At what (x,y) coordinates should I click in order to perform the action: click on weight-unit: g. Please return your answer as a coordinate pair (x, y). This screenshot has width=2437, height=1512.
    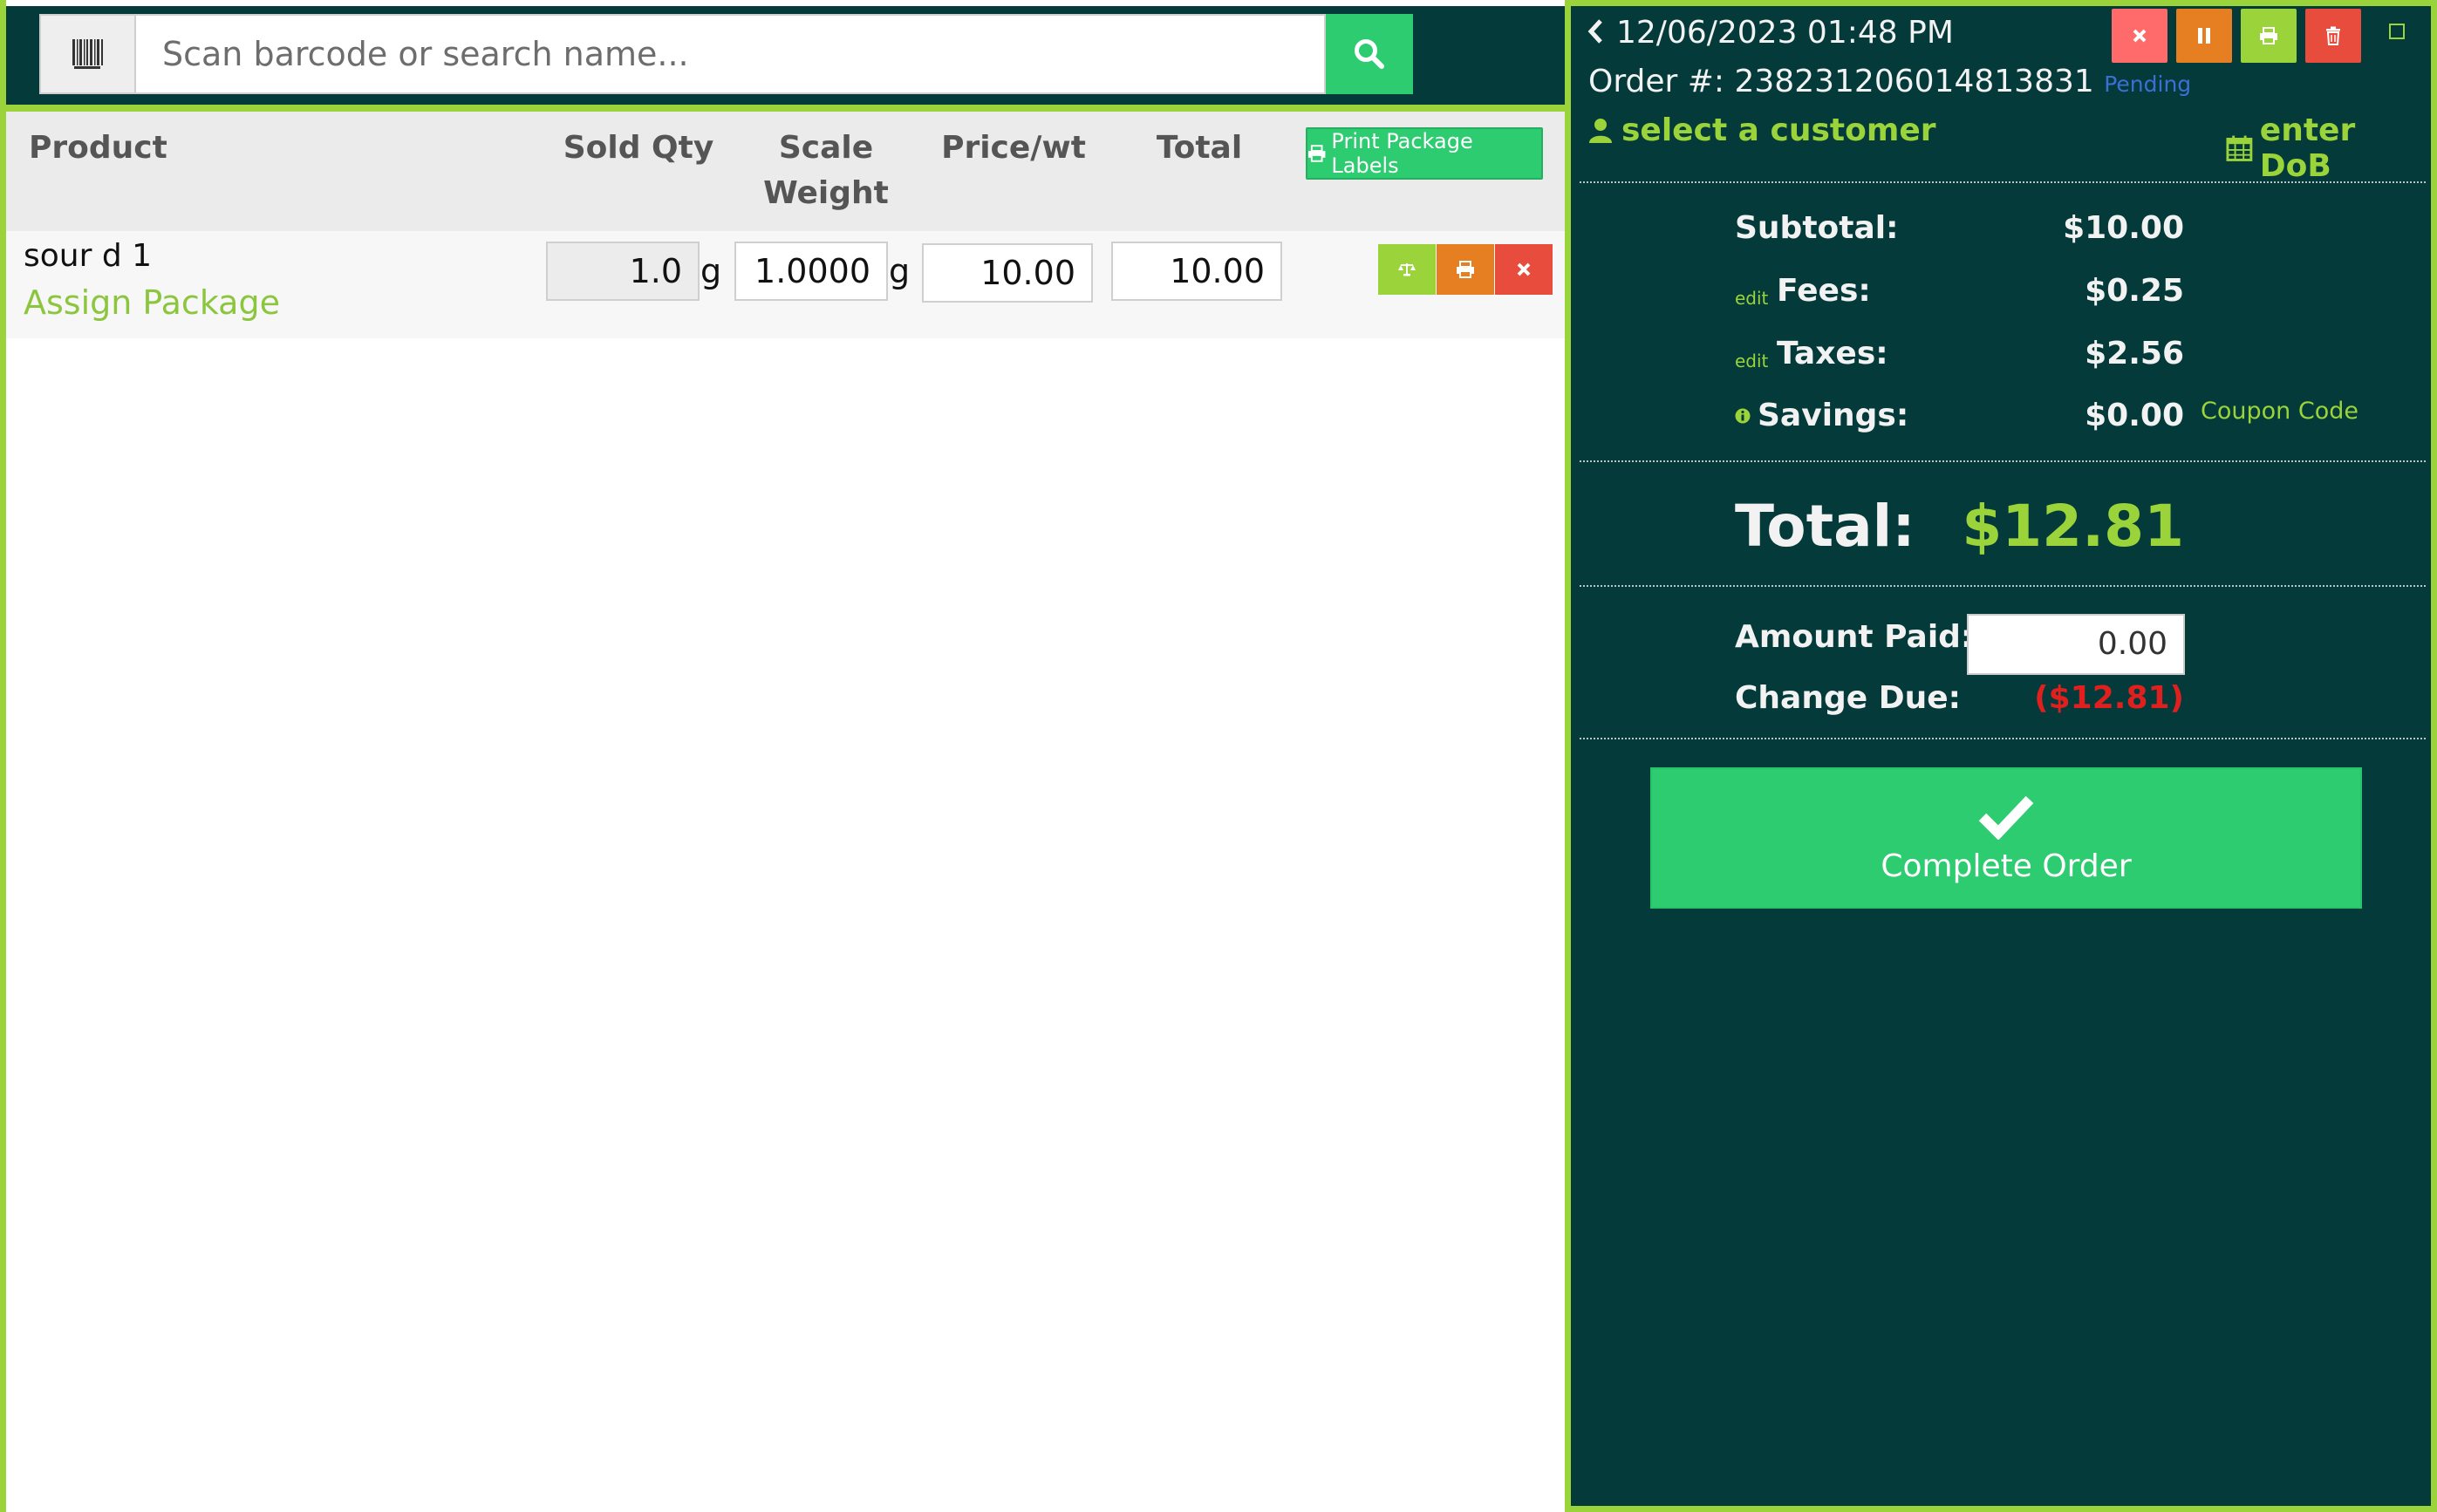
    Looking at the image, I should click on (900, 271).